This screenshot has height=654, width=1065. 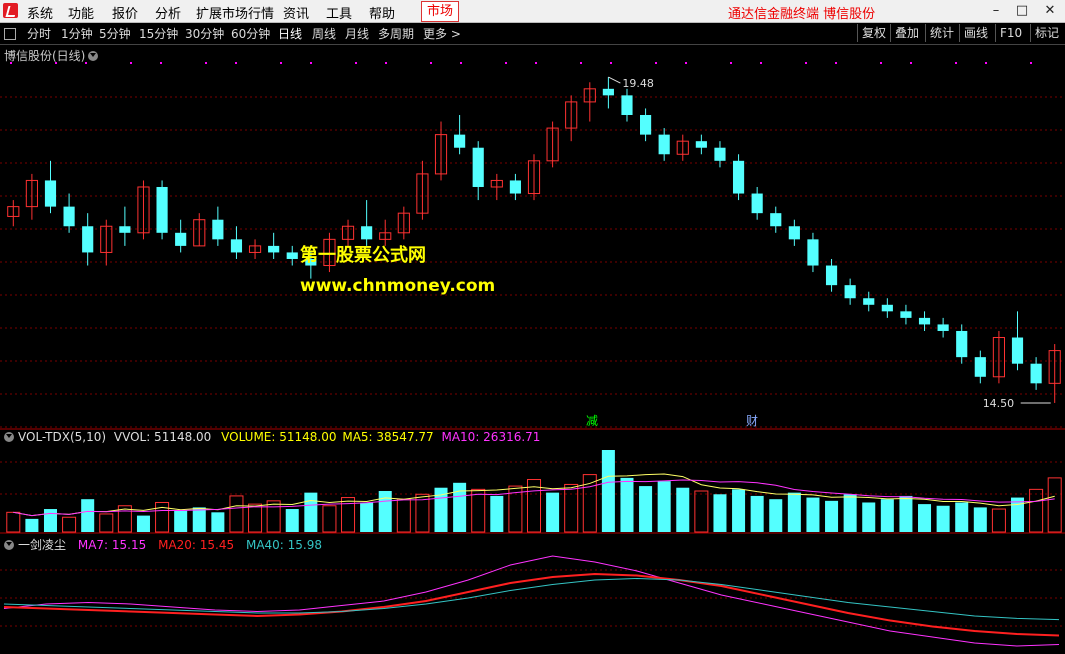 What do you see at coordinates (77, 33) in the screenshot?
I see `tab-1min: 1分钟` at bounding box center [77, 33].